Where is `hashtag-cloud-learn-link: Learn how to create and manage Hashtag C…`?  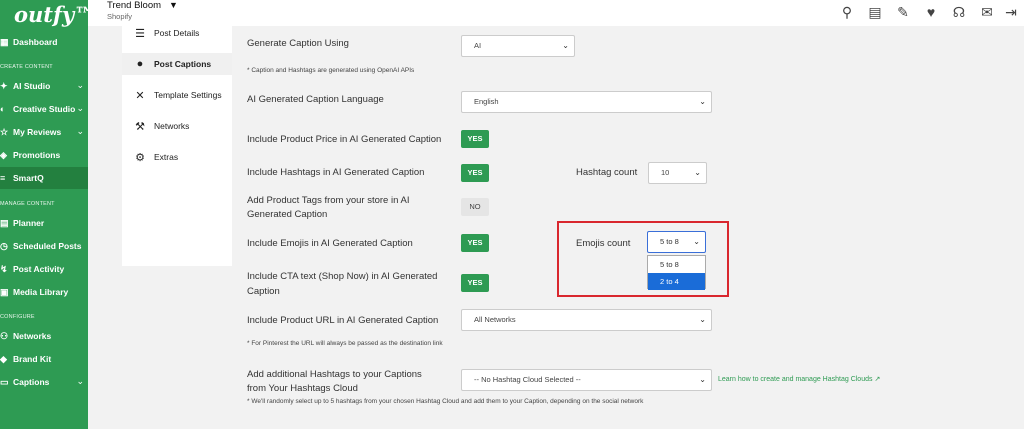 hashtag-cloud-learn-link: Learn how to create and manage Hashtag C… is located at coordinates (799, 379).